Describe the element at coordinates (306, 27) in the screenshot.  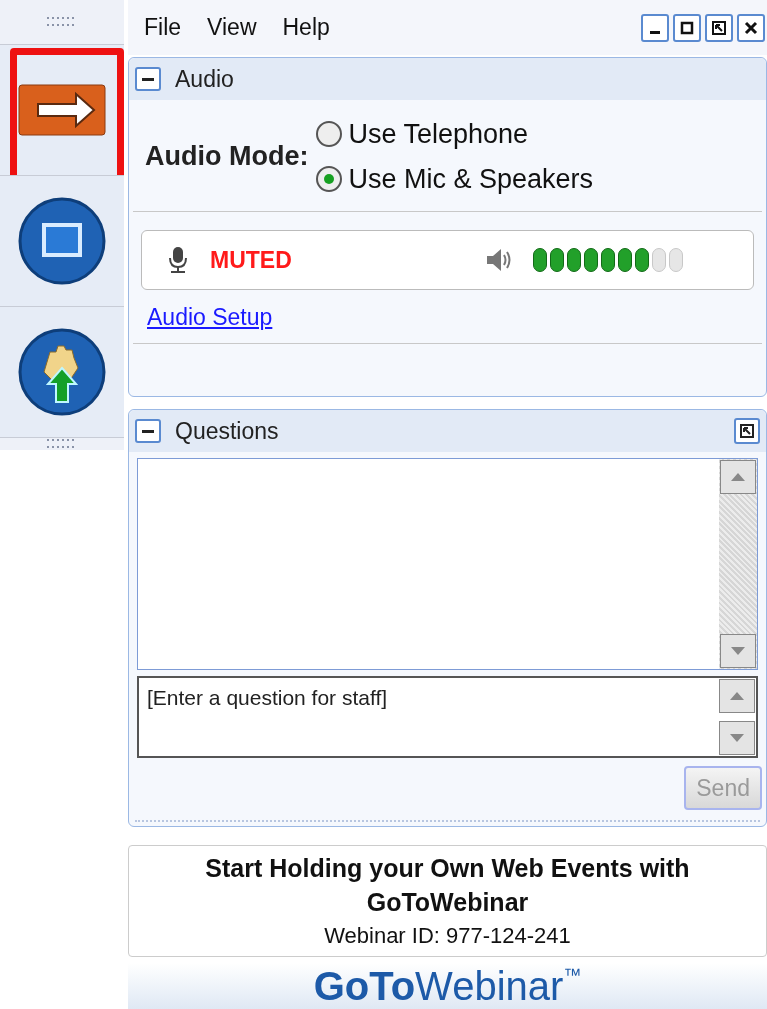
I see `menu-item: Help` at that location.